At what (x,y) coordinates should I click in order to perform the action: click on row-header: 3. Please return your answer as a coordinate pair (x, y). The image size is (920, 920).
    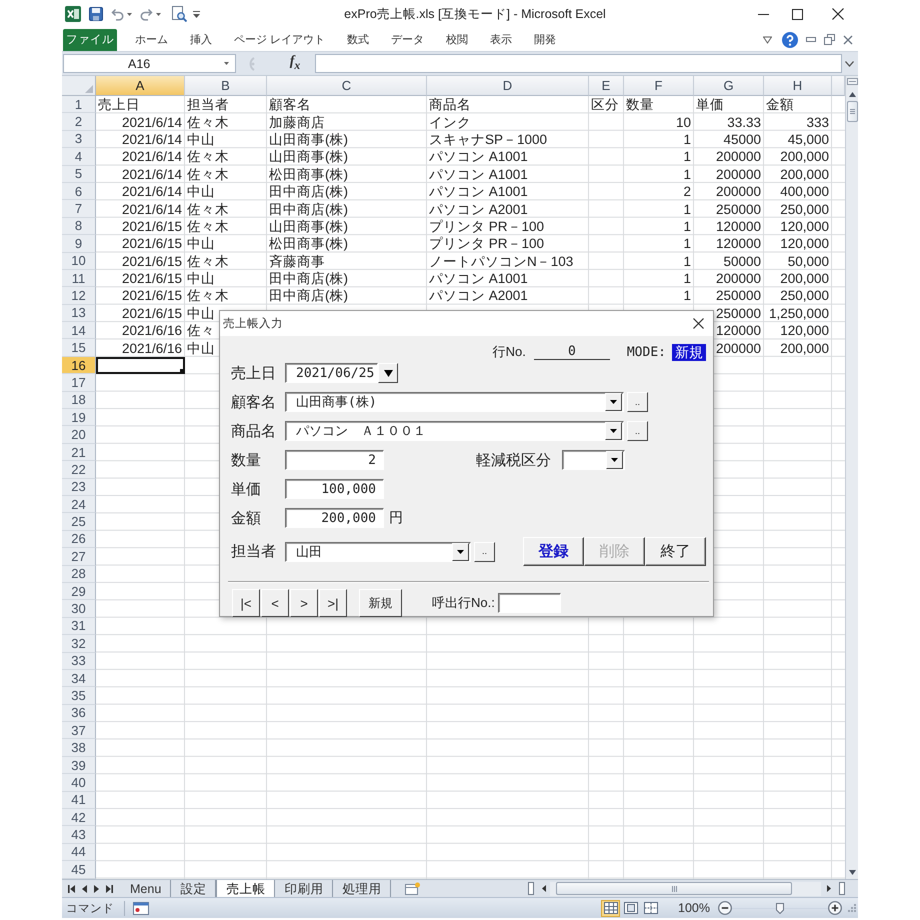
    Looking at the image, I should click on (79, 139).